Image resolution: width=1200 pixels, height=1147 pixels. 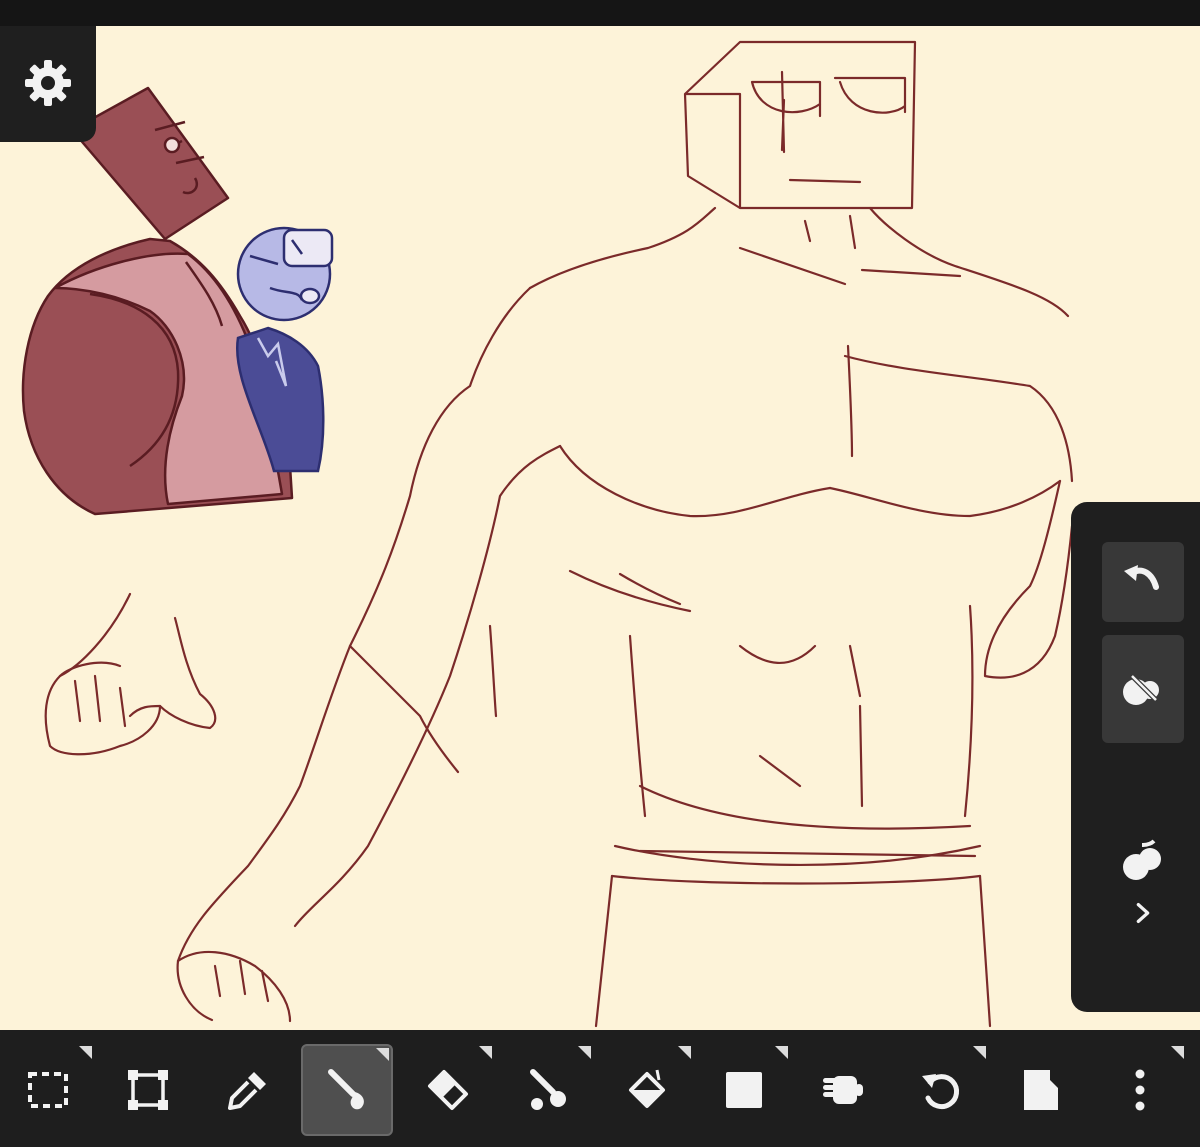 I want to click on tool-shape, so click(x=744, y=1090).